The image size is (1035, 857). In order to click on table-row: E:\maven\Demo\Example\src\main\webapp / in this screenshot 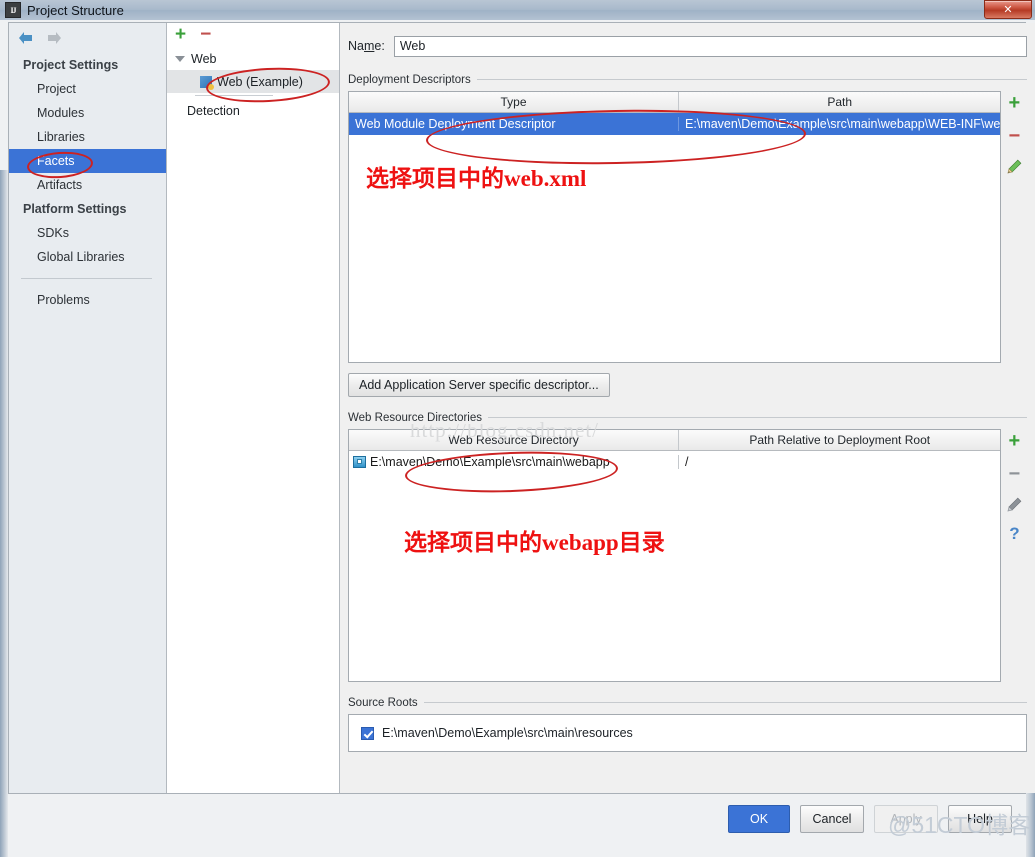, I will do `click(674, 462)`.